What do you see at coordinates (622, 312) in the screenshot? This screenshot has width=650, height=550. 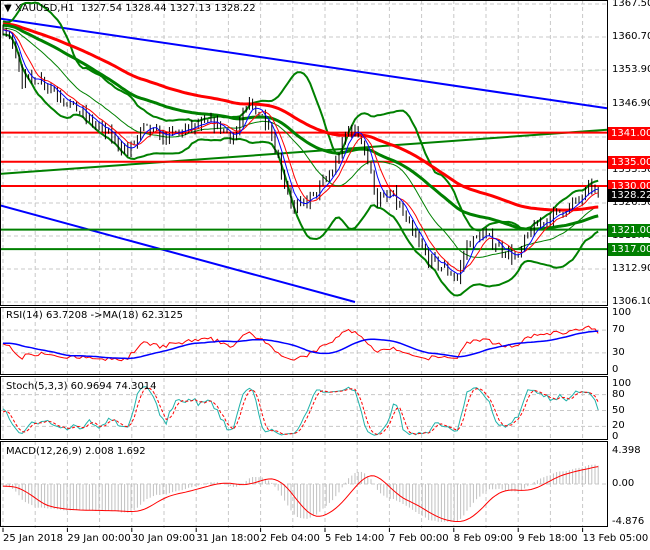 I see `rsi-axis-label: 100` at bounding box center [622, 312].